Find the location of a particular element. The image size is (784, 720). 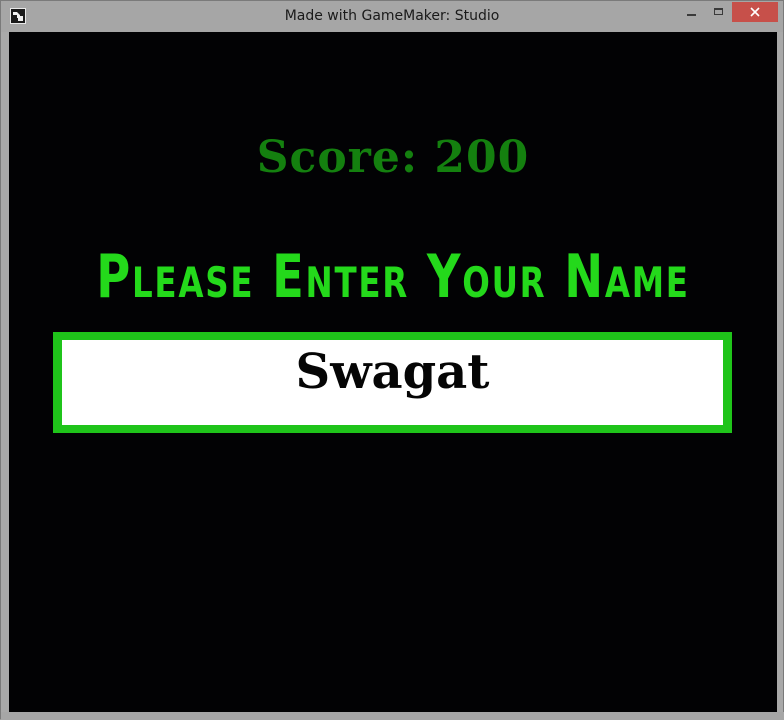

maximize-icon is located at coordinates (718, 11).